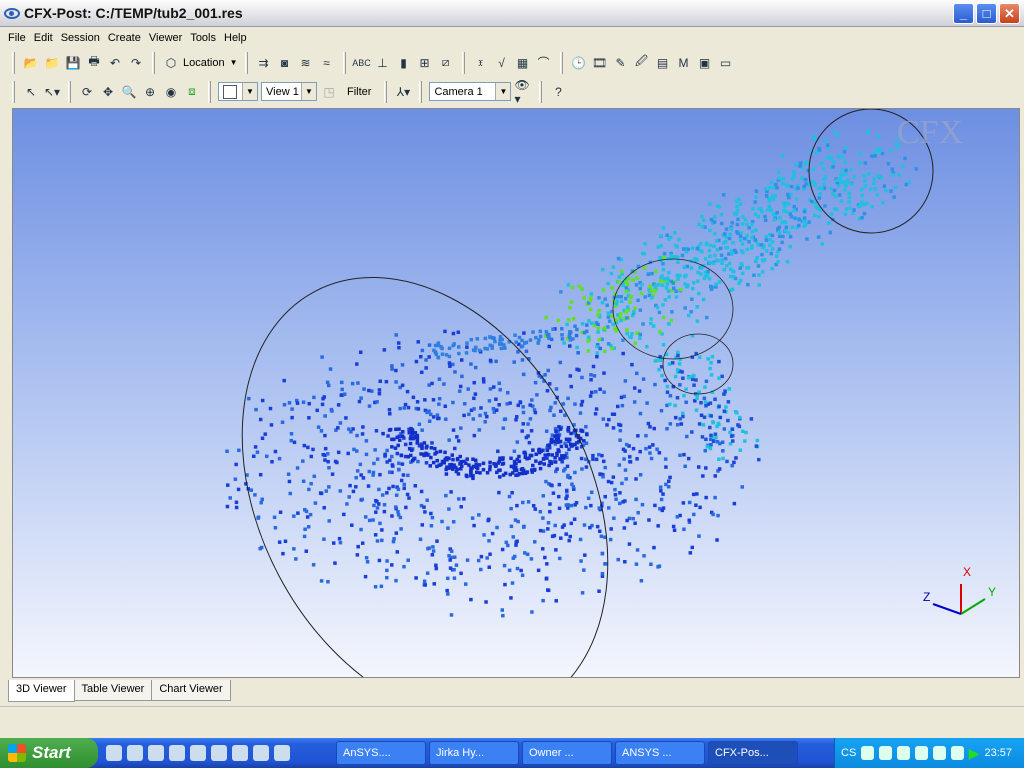 The width and height of the screenshot is (1024, 768). Describe the element at coordinates (80, 38) in the screenshot. I see `menu-session: Session` at that location.